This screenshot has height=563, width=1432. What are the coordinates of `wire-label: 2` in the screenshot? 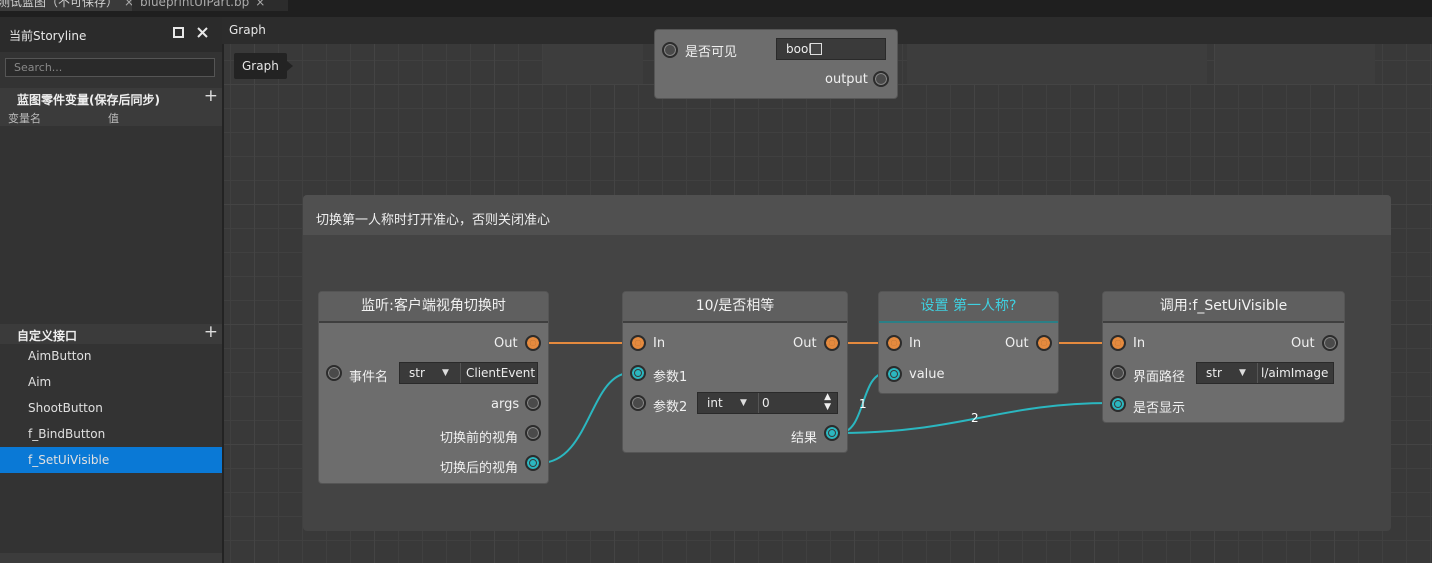 It's located at (975, 418).